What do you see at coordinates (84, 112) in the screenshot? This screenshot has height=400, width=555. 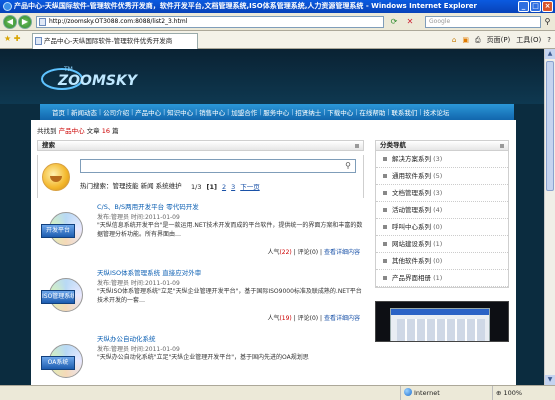 I see `nav-item: 新闻动态` at bounding box center [84, 112].